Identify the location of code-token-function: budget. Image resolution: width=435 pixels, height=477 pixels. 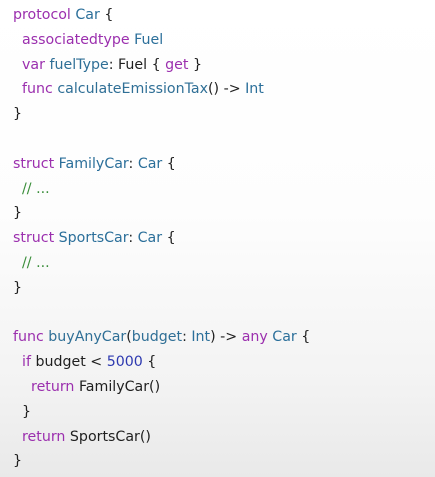
(157, 337).